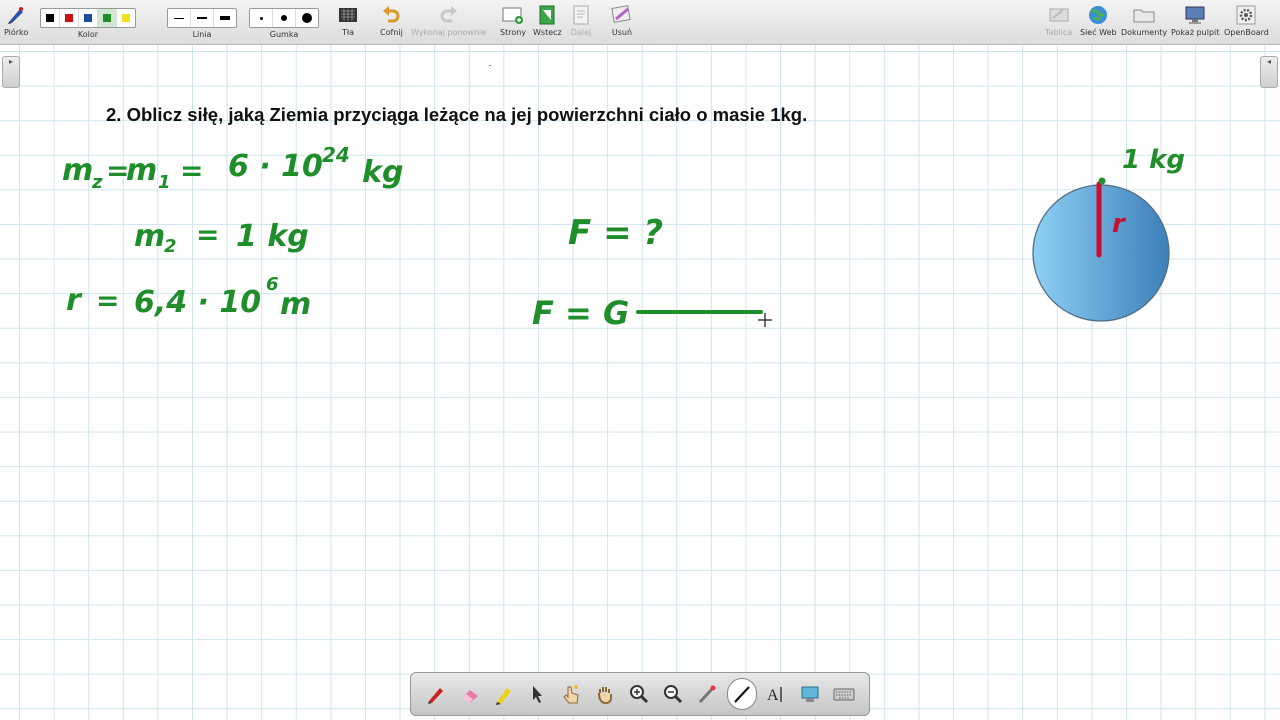 The image size is (1280, 720). What do you see at coordinates (74, 300) in the screenshot?
I see `note-r-symbol: r` at bounding box center [74, 300].